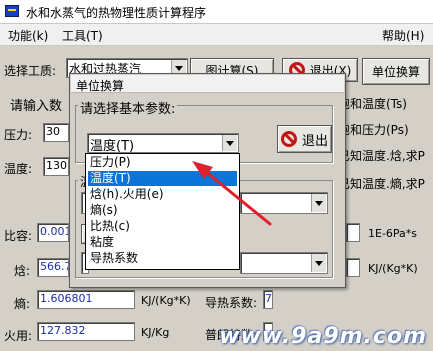 The height and width of the screenshot is (351, 433). Describe the element at coordinates (232, 193) in the screenshot. I see `annotation-arrow-icon` at that location.